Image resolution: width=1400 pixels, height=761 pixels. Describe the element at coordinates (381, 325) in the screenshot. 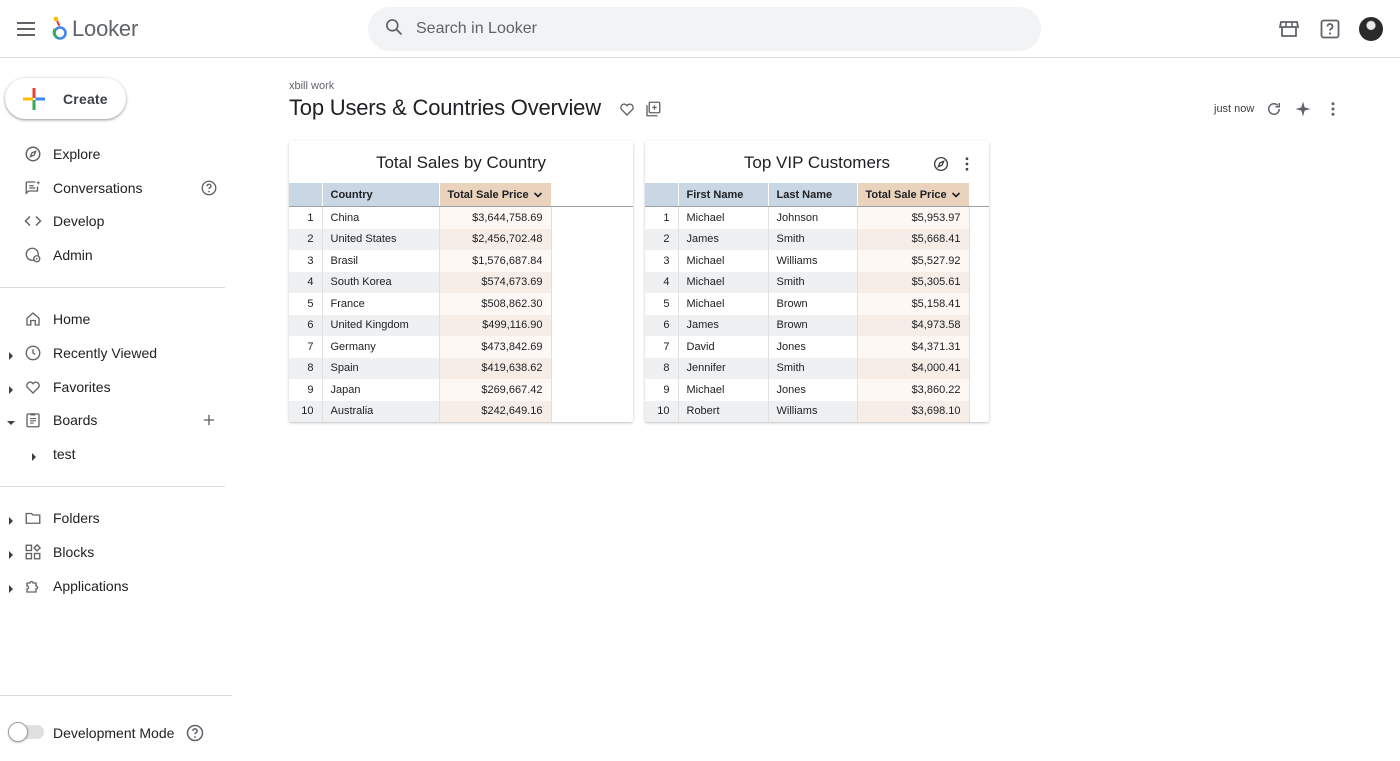

I see `table-cell: United Kingdom` at that location.